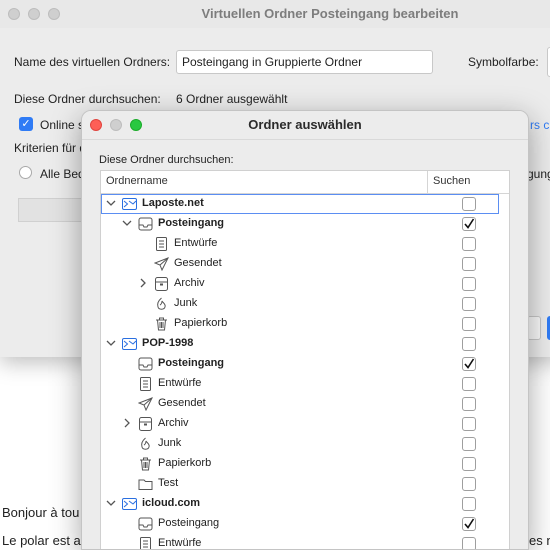 Image resolution: width=550 pixels, height=550 pixels. I want to click on search-folders-value: 6 Ordner ausgewählt, so click(231, 99).